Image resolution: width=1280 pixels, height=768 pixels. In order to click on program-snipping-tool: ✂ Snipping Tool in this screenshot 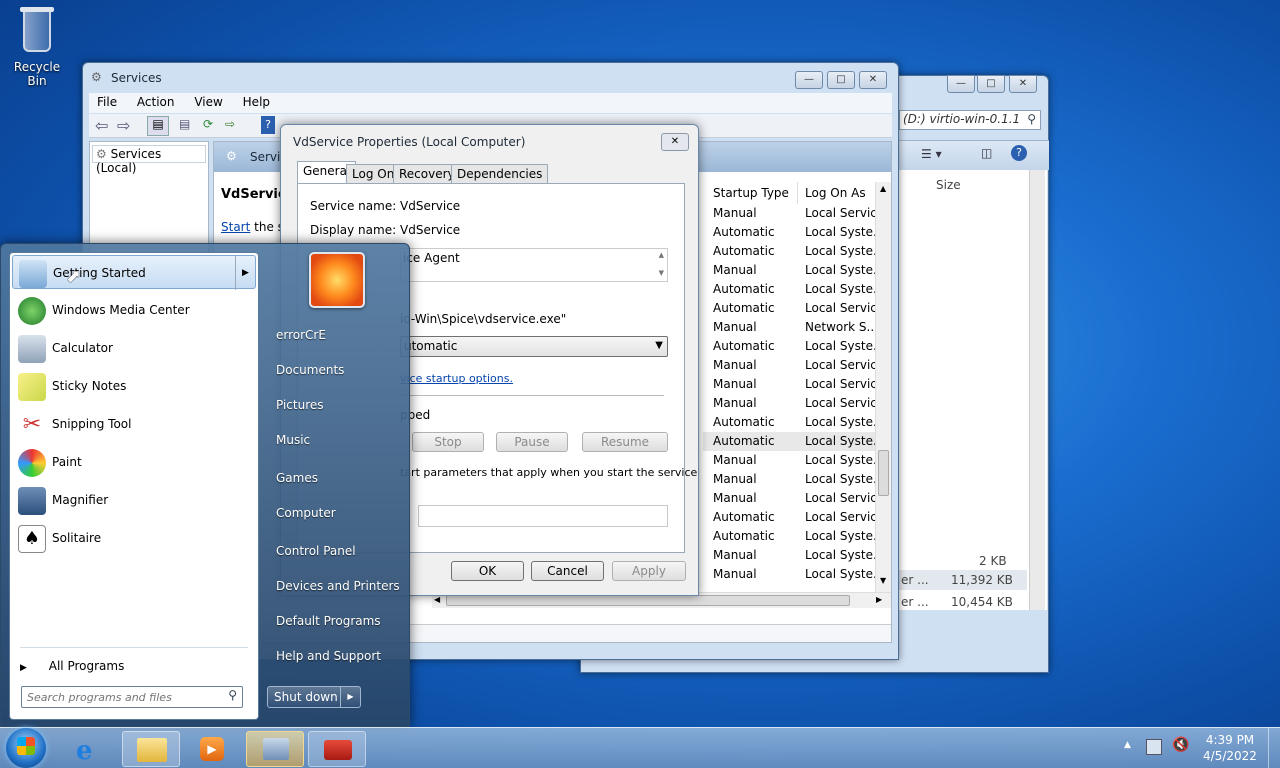, I will do `click(134, 424)`.